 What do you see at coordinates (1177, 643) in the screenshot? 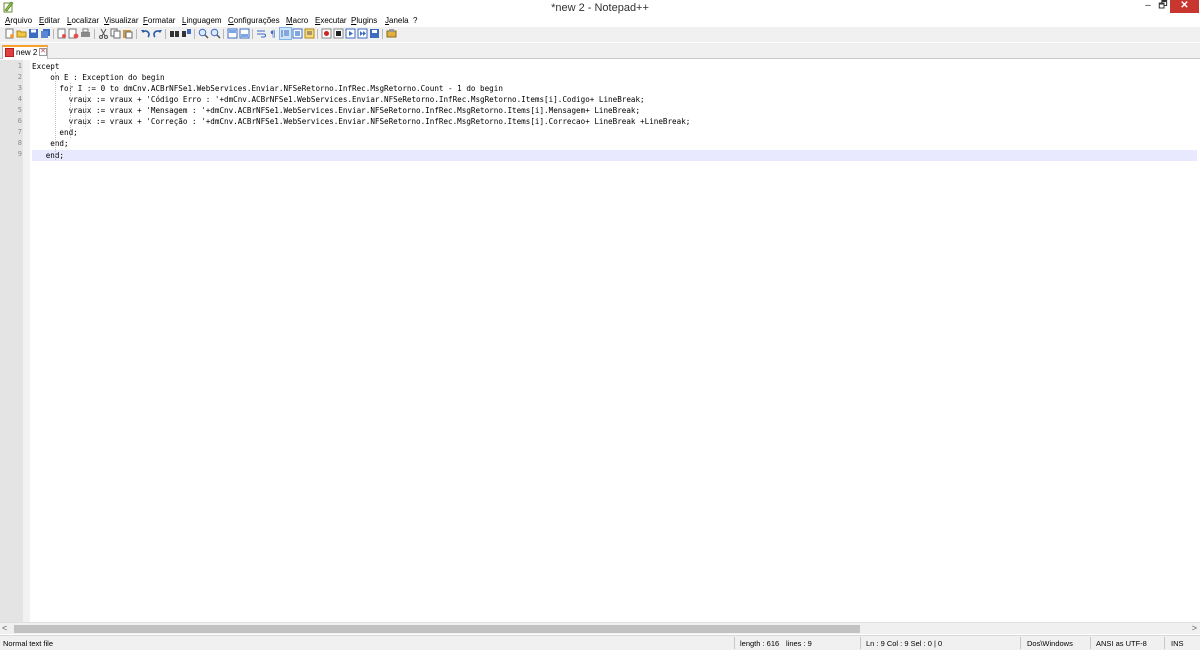
I see `status-insert-mode: INS` at bounding box center [1177, 643].